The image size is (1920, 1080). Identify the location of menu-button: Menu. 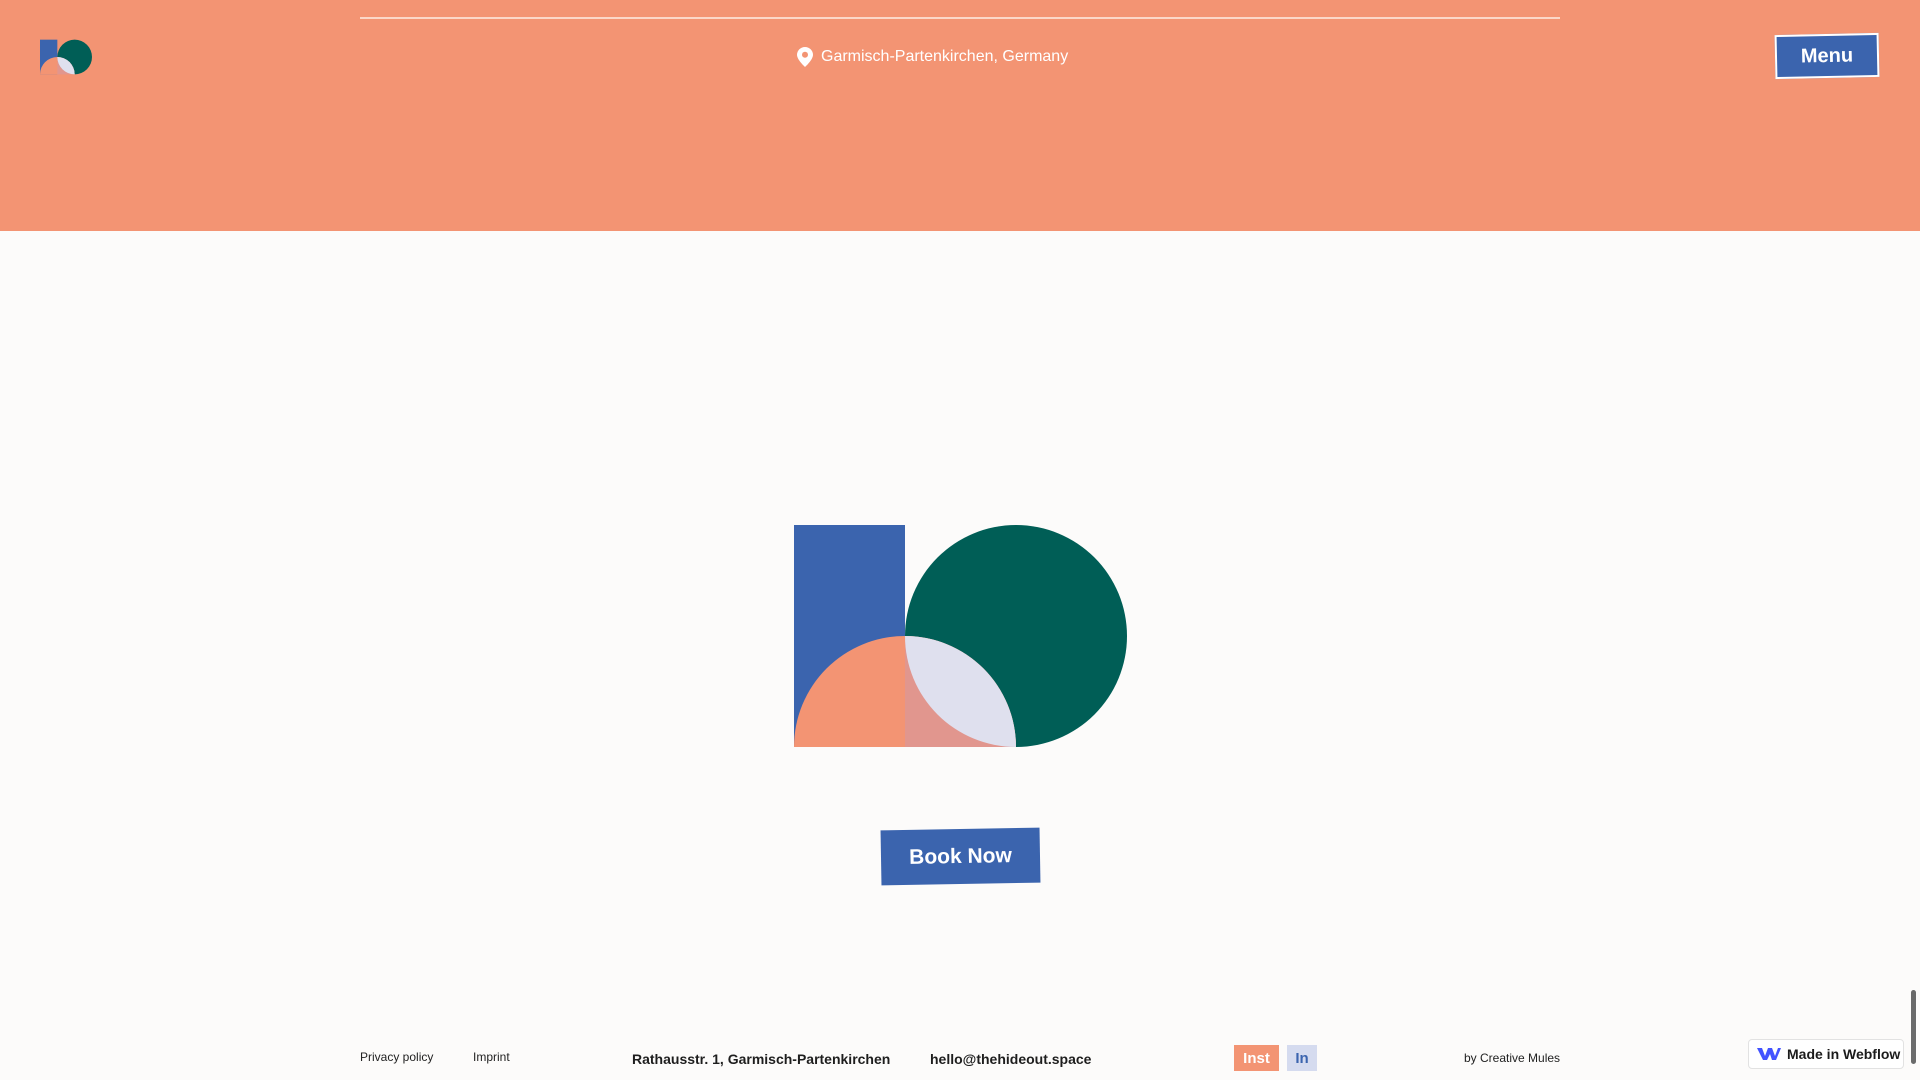
(1827, 56).